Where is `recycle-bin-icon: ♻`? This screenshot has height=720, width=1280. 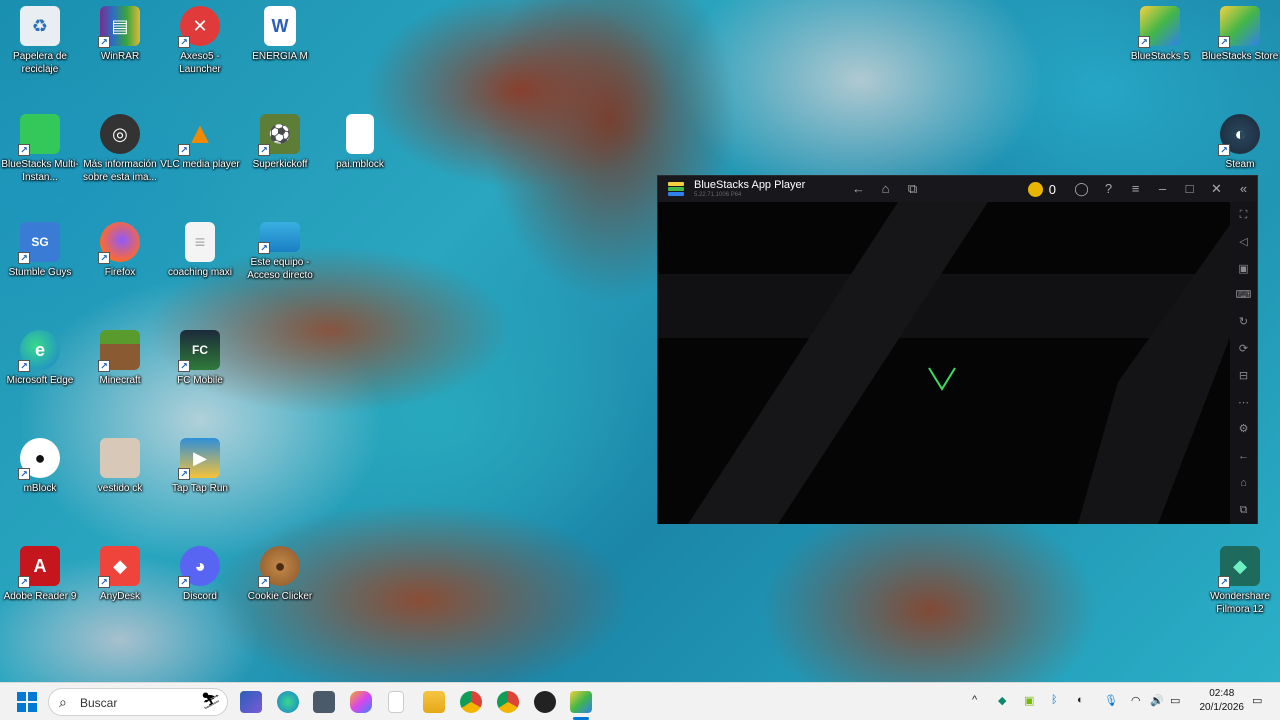 recycle-bin-icon: ♻ is located at coordinates (40, 26).